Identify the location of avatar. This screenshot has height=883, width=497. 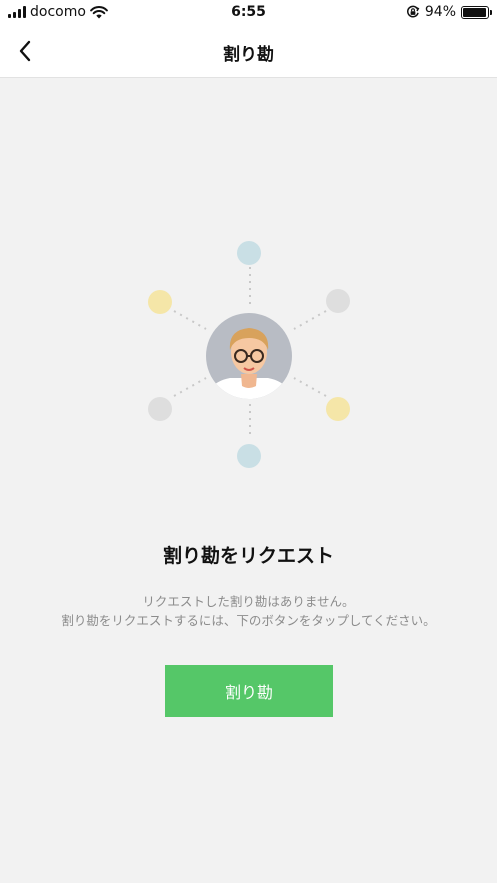
(249, 356).